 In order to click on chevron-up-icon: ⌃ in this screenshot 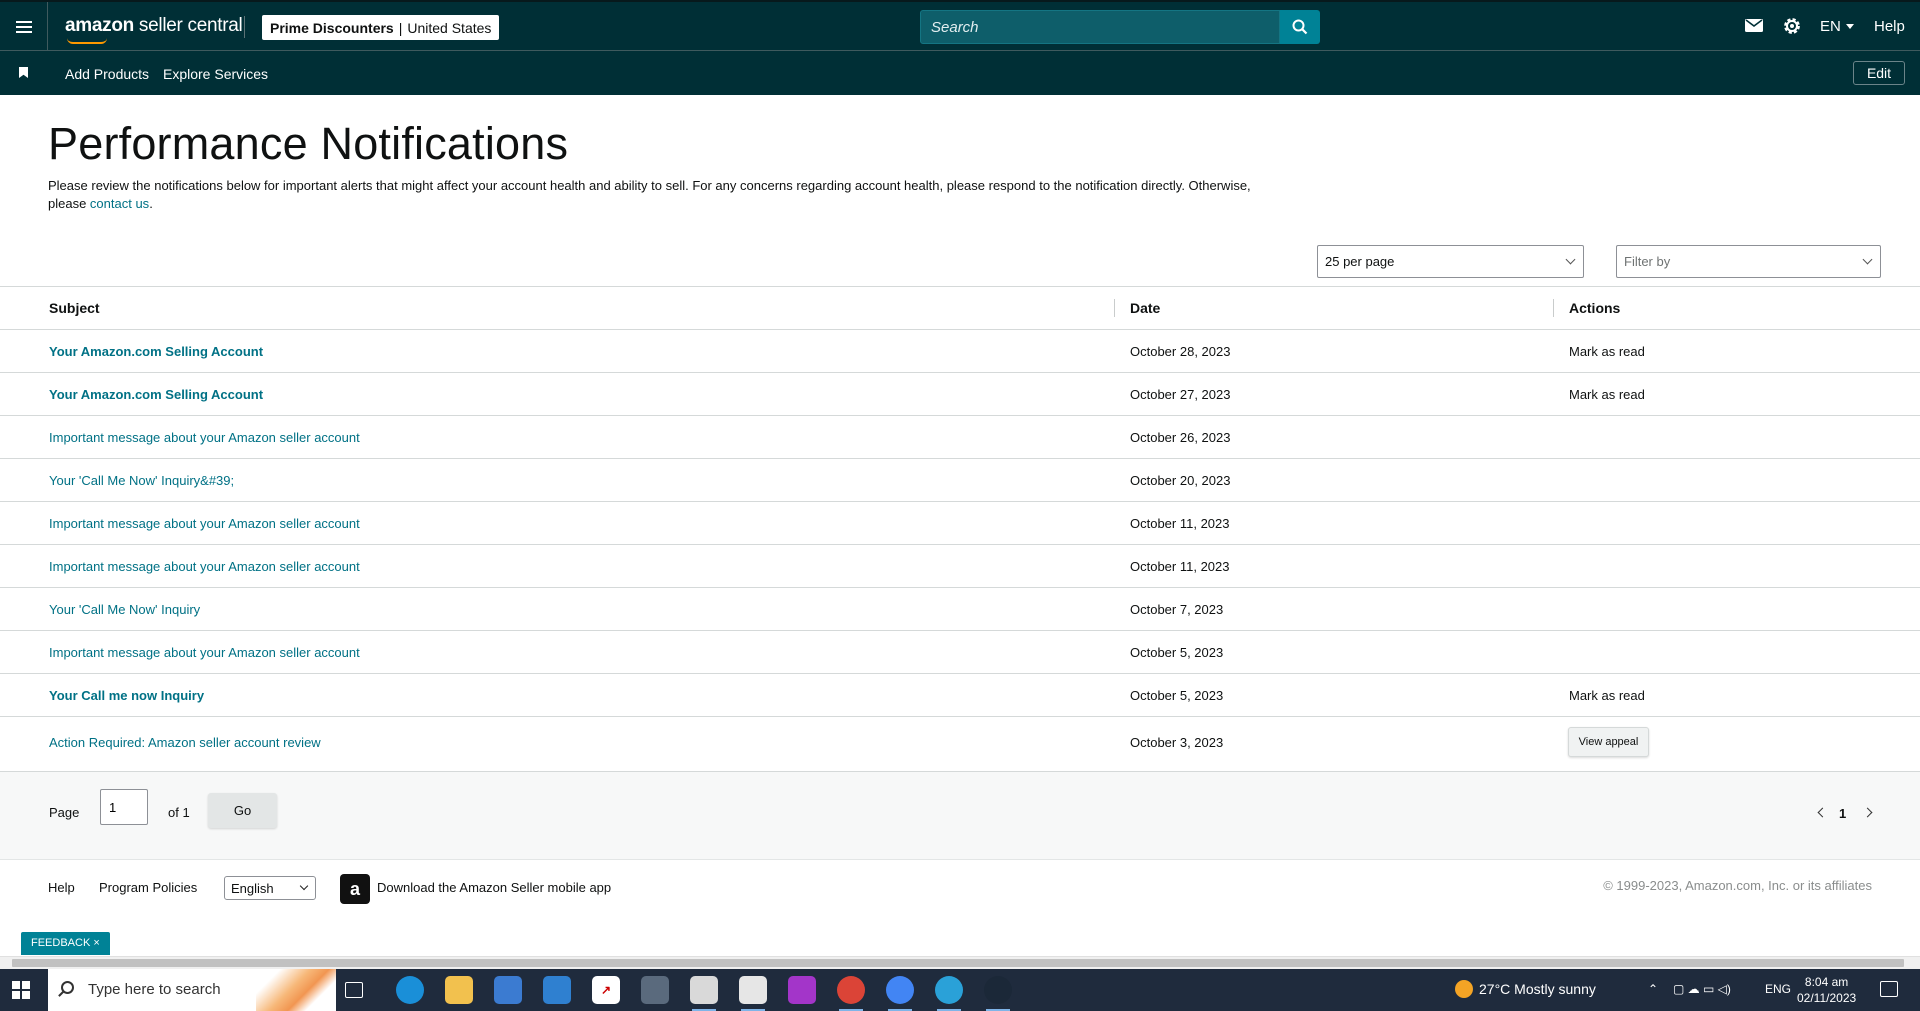, I will do `click(1653, 989)`.